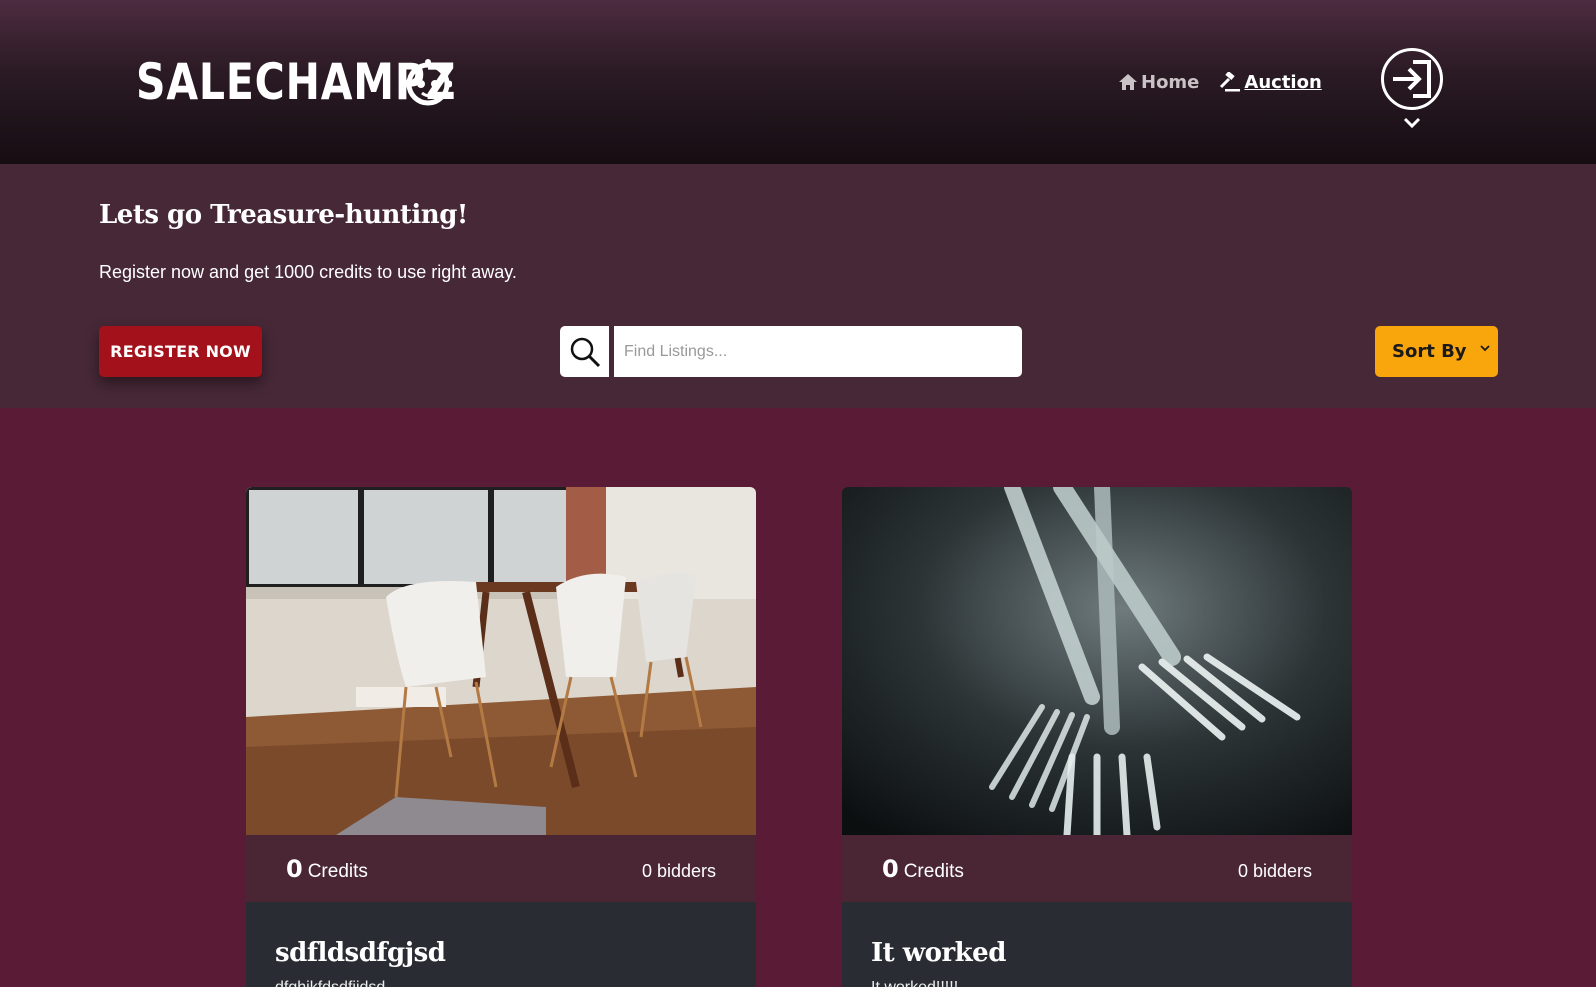 The width and height of the screenshot is (1596, 987). I want to click on nav-home: Home, so click(1158, 82).